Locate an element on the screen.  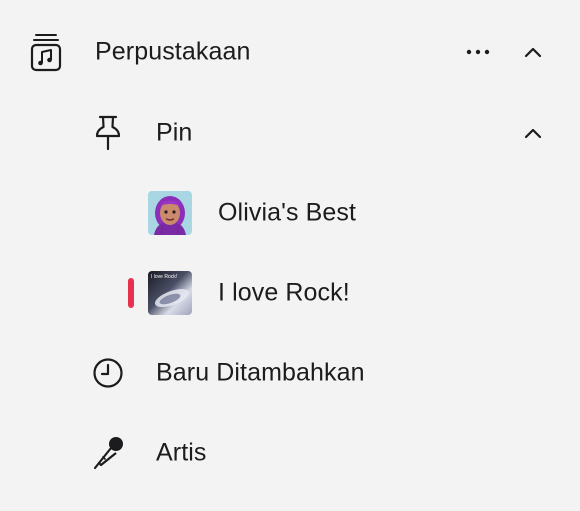
pinned-playlist-label: Olivia's Best is located at coordinates (287, 212).